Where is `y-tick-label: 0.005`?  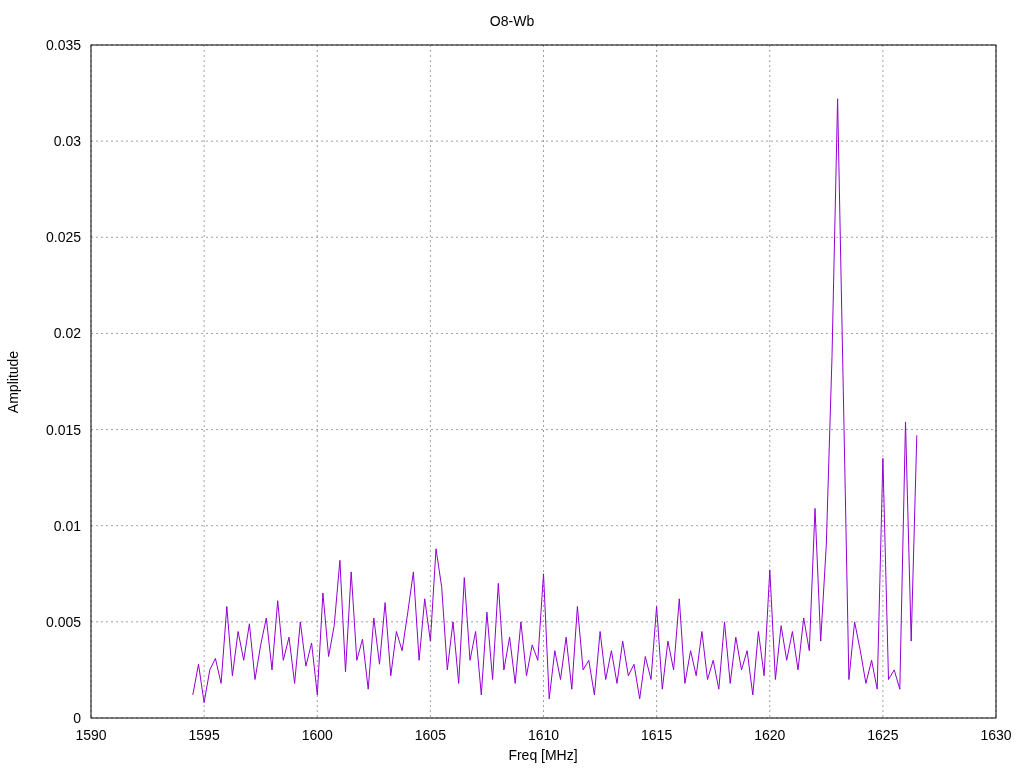 y-tick-label: 0.005 is located at coordinates (63, 621).